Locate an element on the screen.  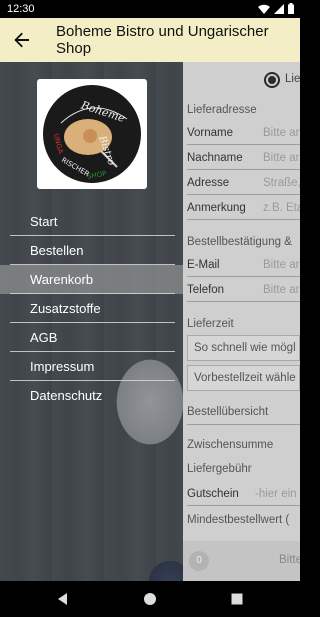
field-label: Vorname is located at coordinates (210, 133).